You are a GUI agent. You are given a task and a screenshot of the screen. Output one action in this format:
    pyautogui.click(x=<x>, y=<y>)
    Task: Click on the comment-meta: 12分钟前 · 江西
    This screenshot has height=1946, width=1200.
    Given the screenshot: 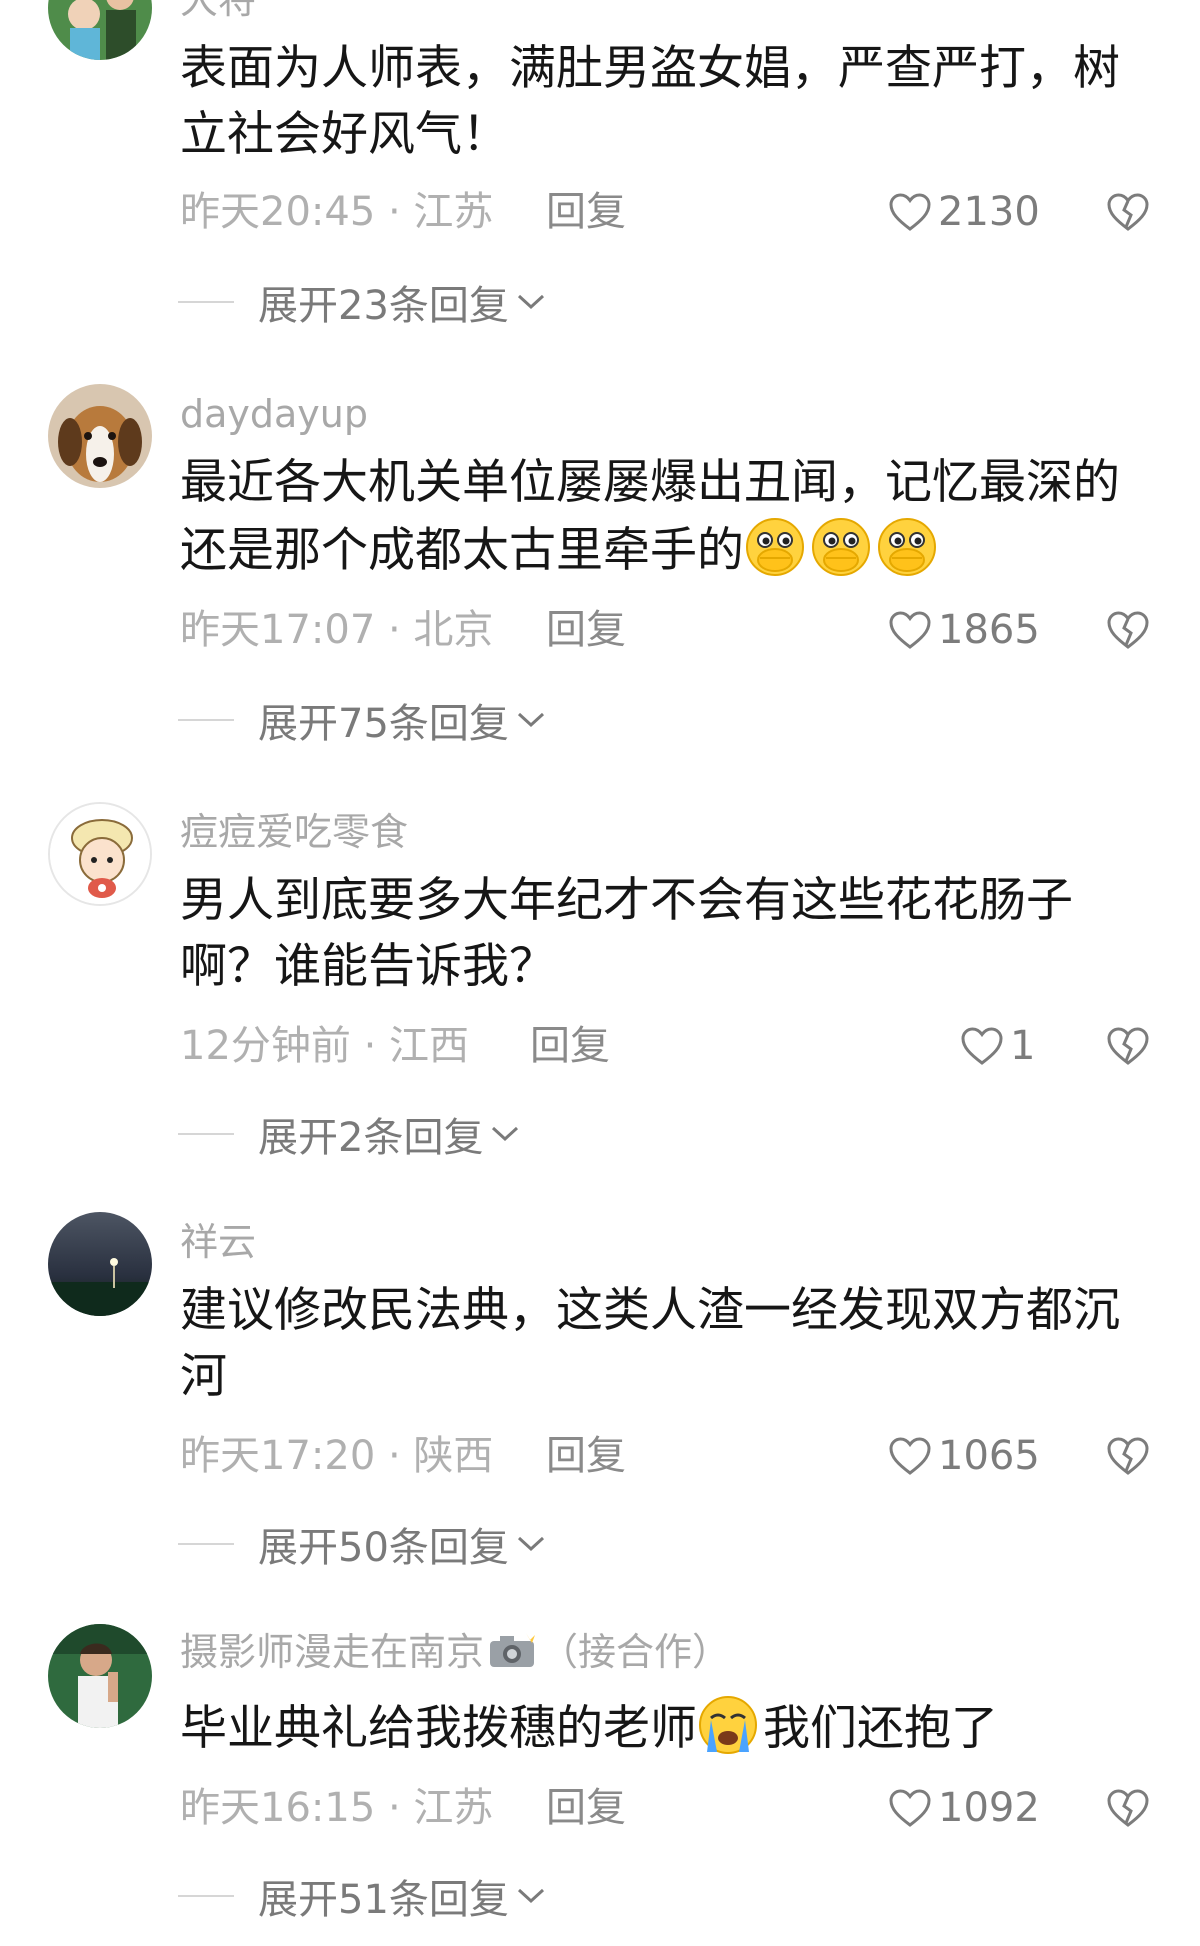 What is the action you would take?
    pyautogui.click(x=325, y=1046)
    